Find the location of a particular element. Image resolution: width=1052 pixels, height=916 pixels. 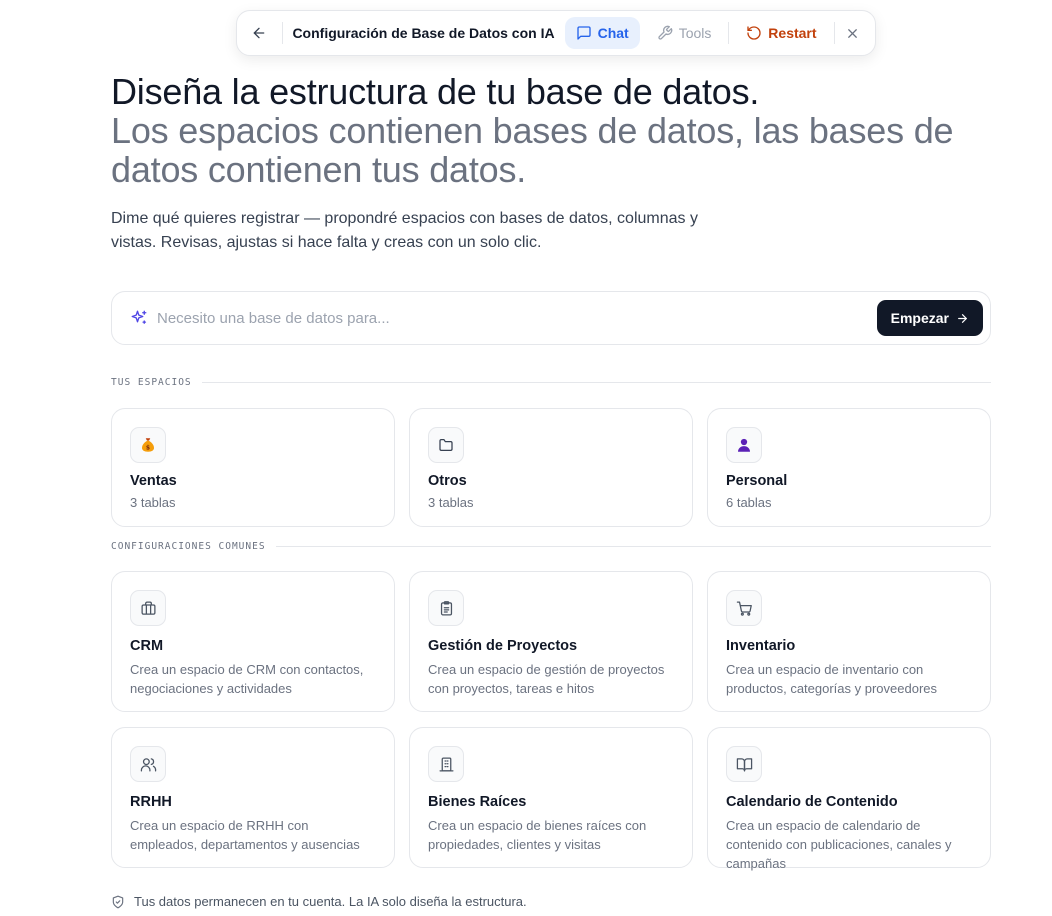

spaces-section-label: TUS ESPACIOS is located at coordinates (551, 382).